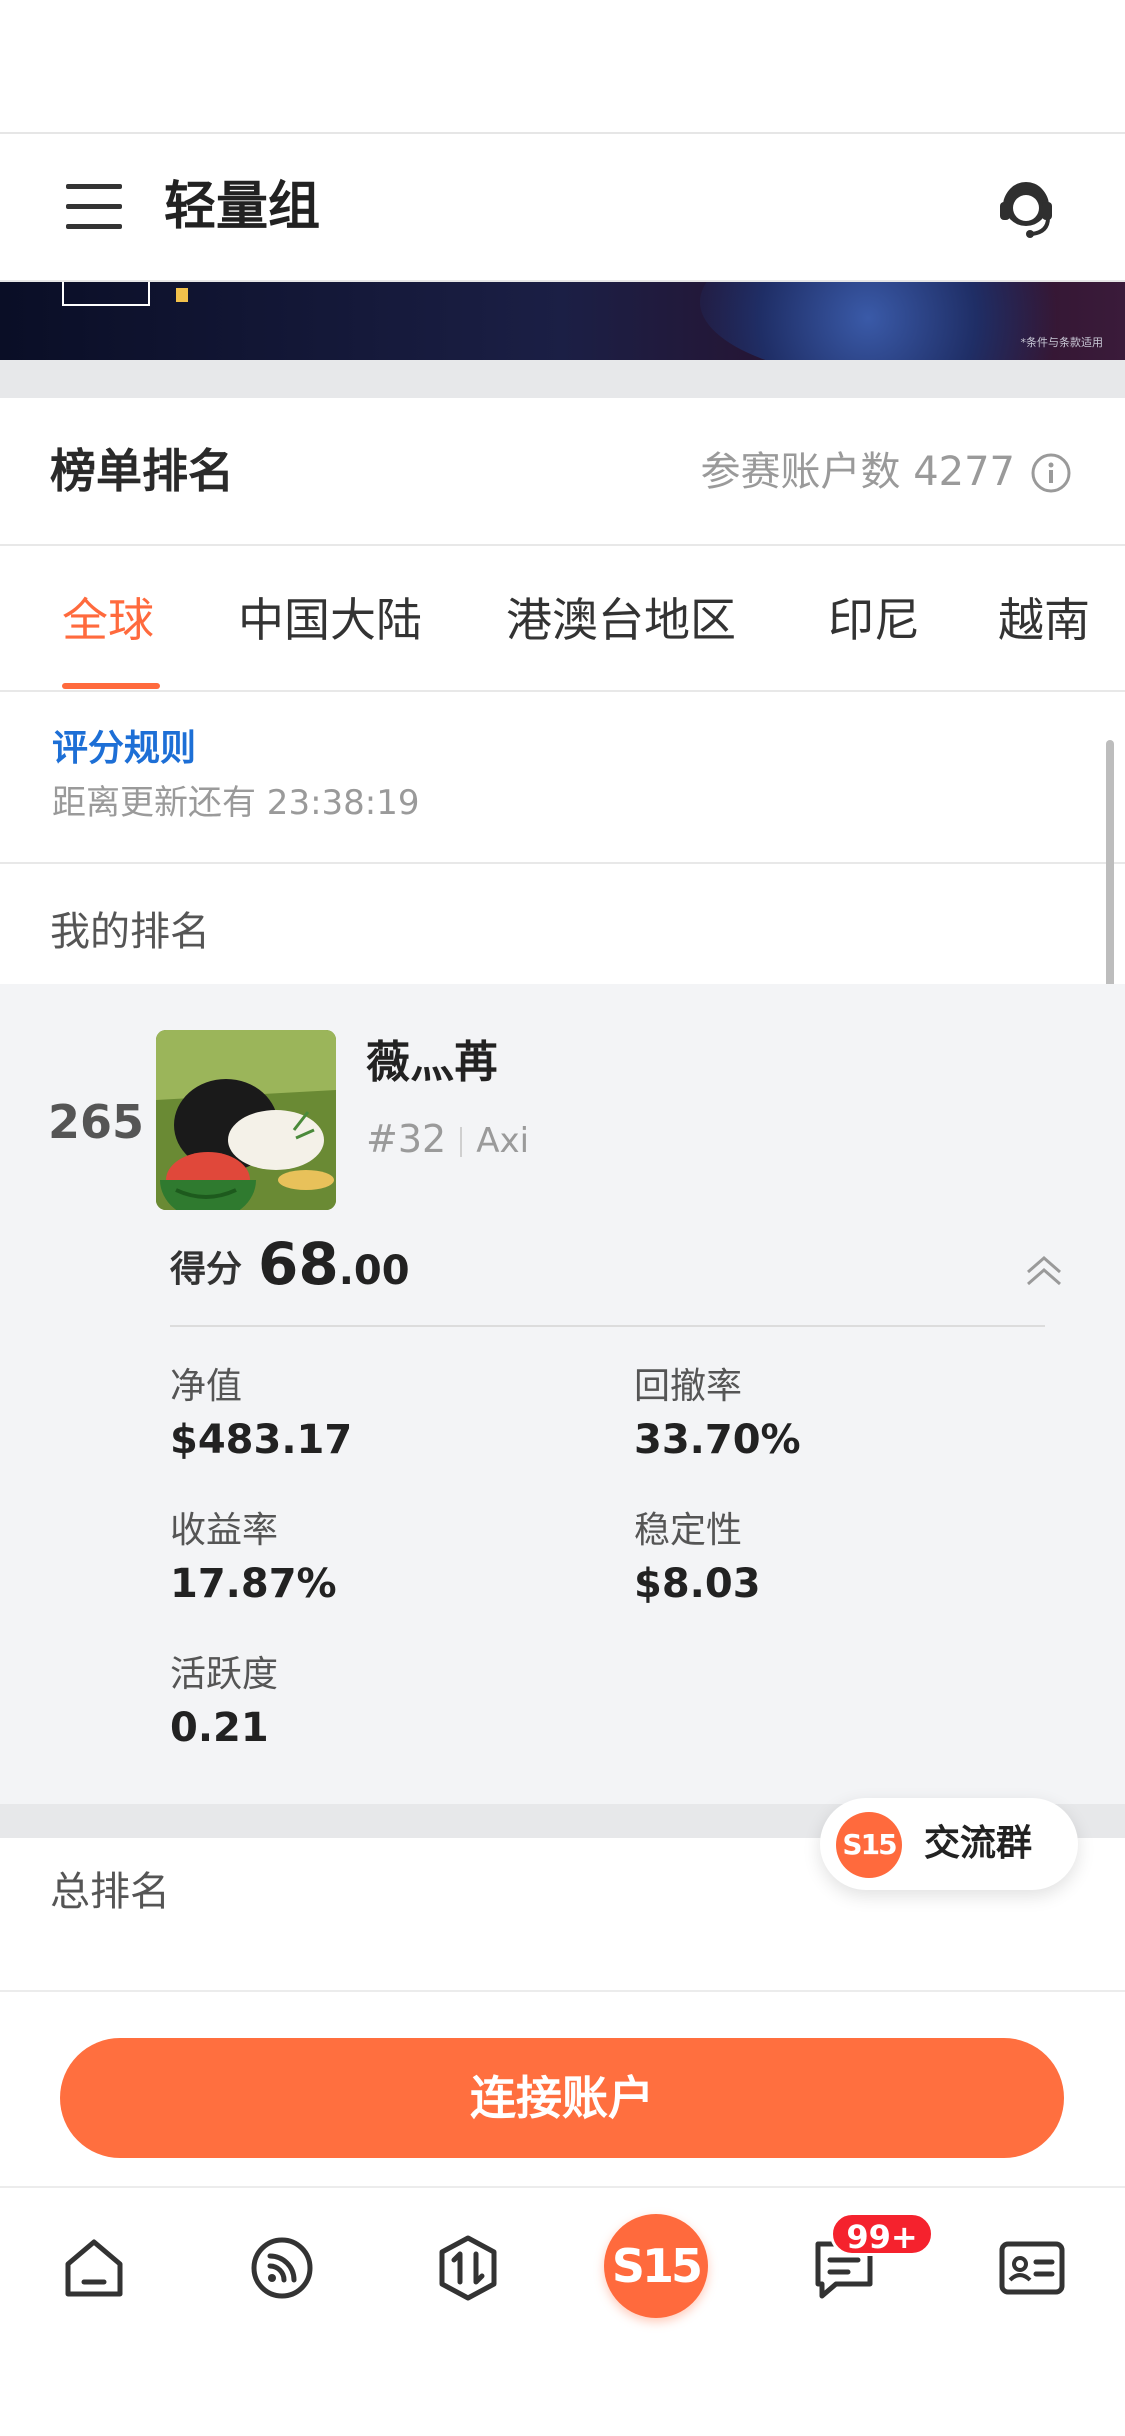  What do you see at coordinates (330, 620) in the screenshot?
I see `tab-mainland-china: 中国大陆` at bounding box center [330, 620].